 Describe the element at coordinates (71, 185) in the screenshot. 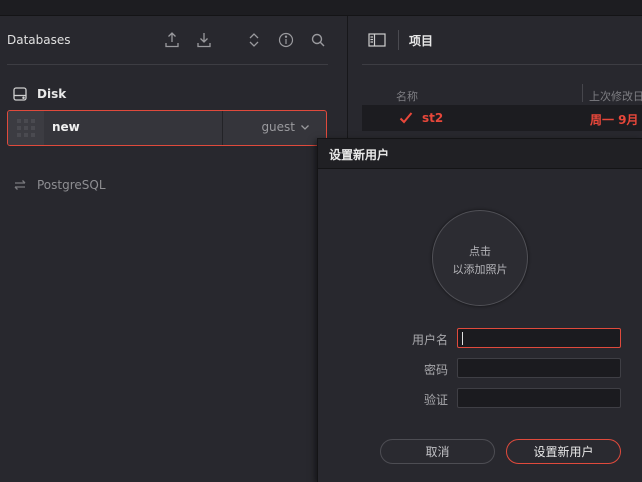

I see `postgresql-label: PostgreSQL` at that location.